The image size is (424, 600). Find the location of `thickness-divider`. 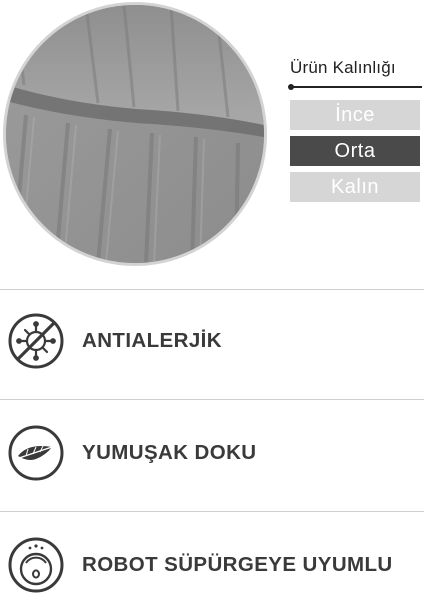

thickness-divider is located at coordinates (355, 87).